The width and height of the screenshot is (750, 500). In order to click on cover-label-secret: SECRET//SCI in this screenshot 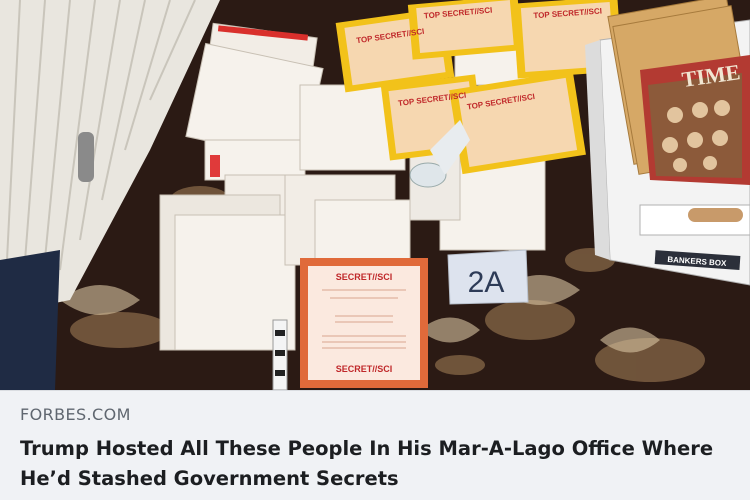, I will do `click(364, 277)`.